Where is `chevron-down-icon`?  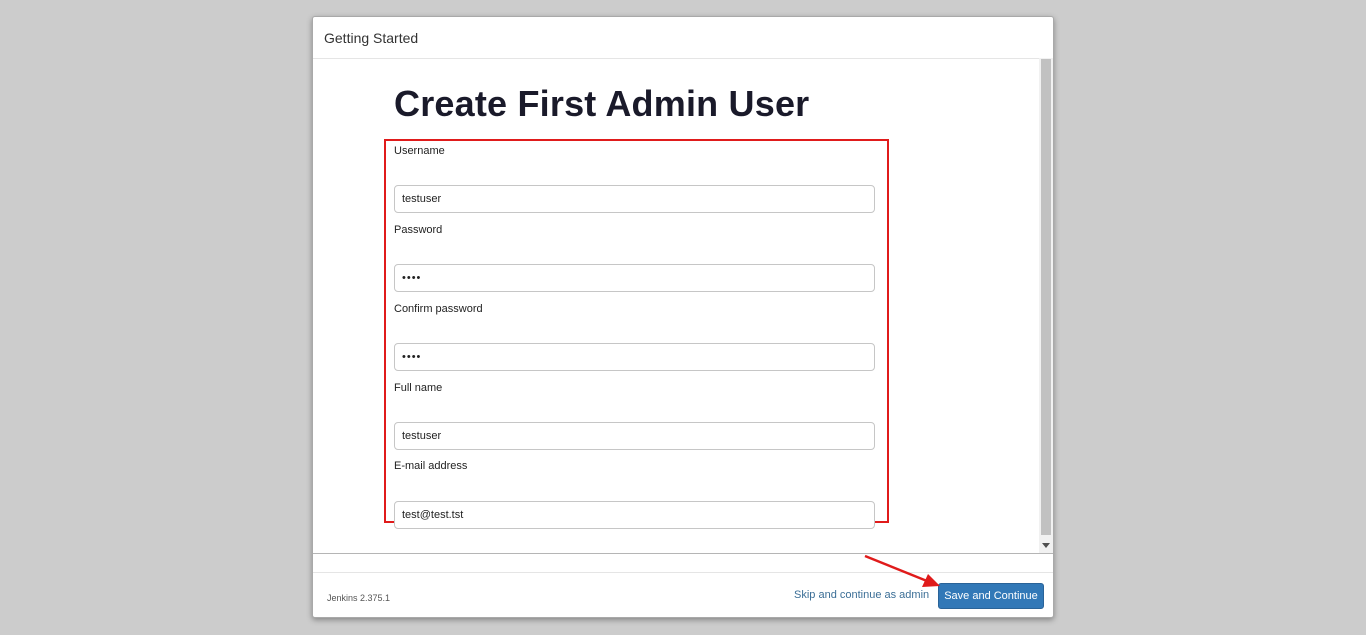
chevron-down-icon is located at coordinates (1046, 546).